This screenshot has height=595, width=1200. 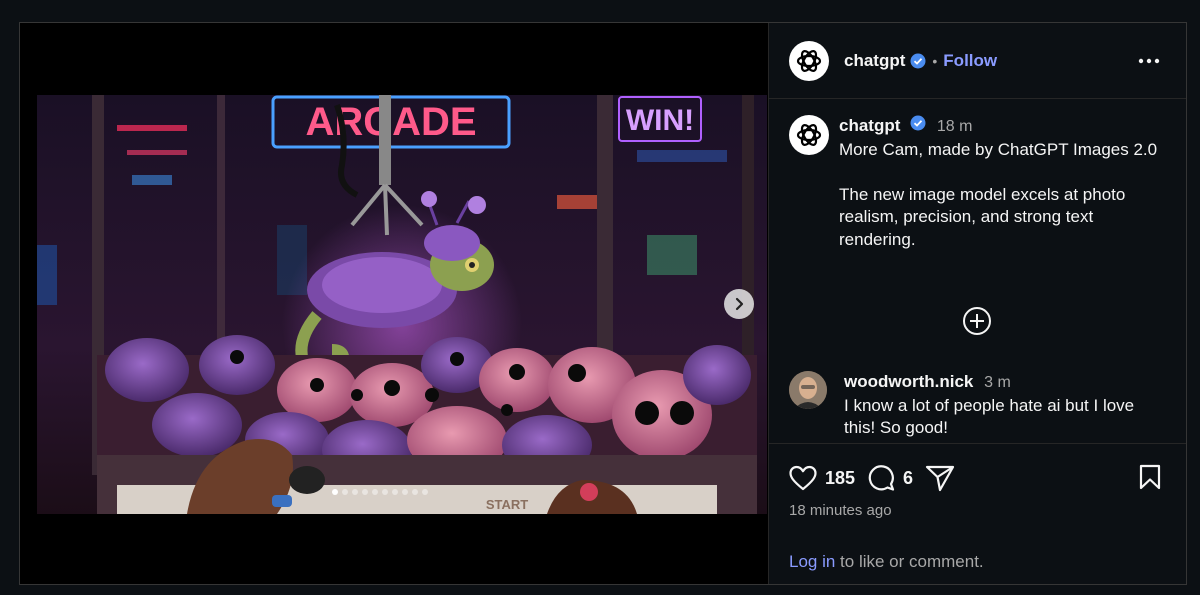 What do you see at coordinates (908, 381) in the screenshot?
I see `commenter-username: woodworth.nick` at bounding box center [908, 381].